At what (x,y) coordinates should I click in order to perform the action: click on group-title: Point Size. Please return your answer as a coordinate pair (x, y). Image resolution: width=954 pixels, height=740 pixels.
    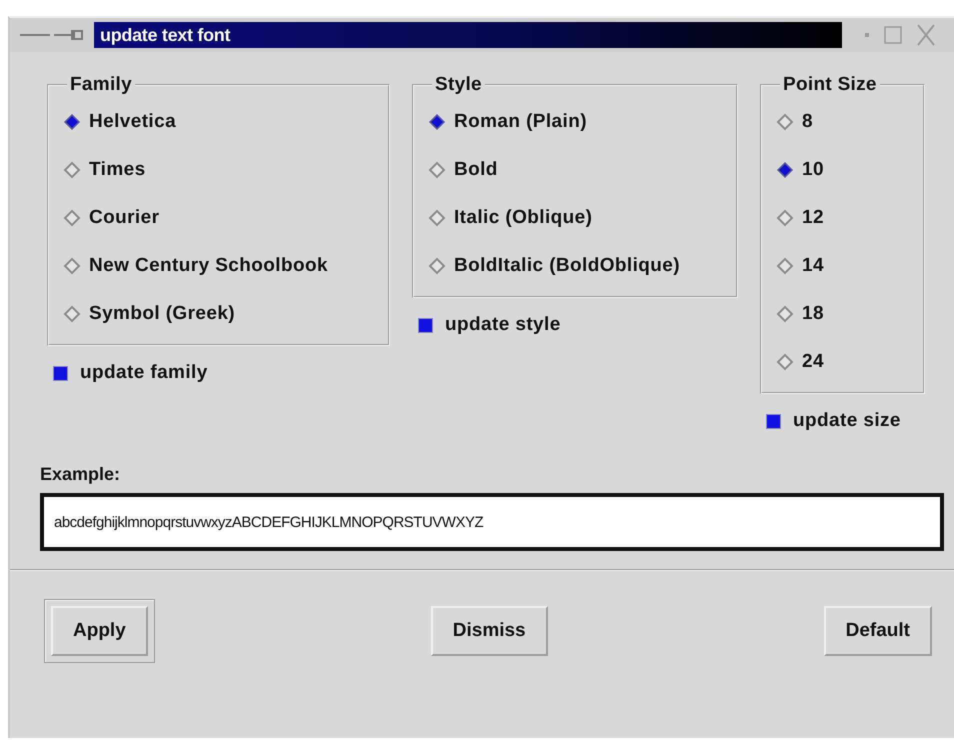
    Looking at the image, I should click on (830, 85).